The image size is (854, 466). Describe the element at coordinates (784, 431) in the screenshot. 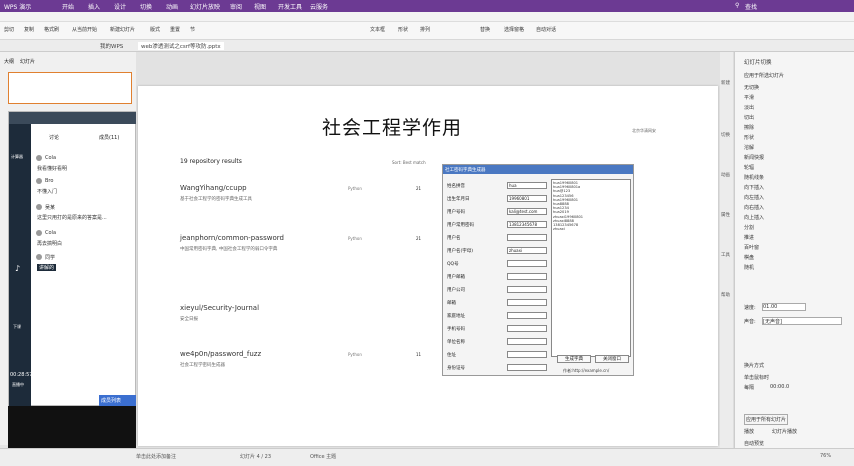

I see `slideshow-button: 幻灯片播放` at that location.